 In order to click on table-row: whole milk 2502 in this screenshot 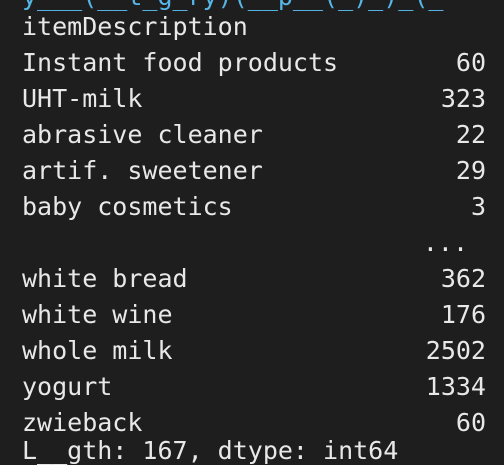, I will do `click(254, 351)`.